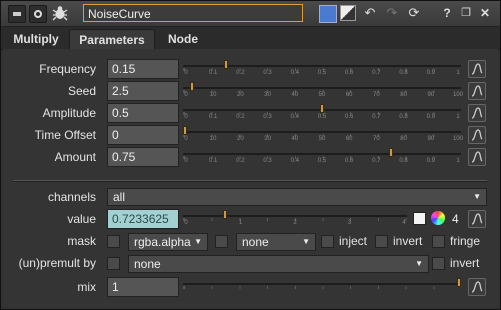  What do you see at coordinates (112, 39) in the screenshot?
I see `tab-parameters: Parameters` at bounding box center [112, 39].